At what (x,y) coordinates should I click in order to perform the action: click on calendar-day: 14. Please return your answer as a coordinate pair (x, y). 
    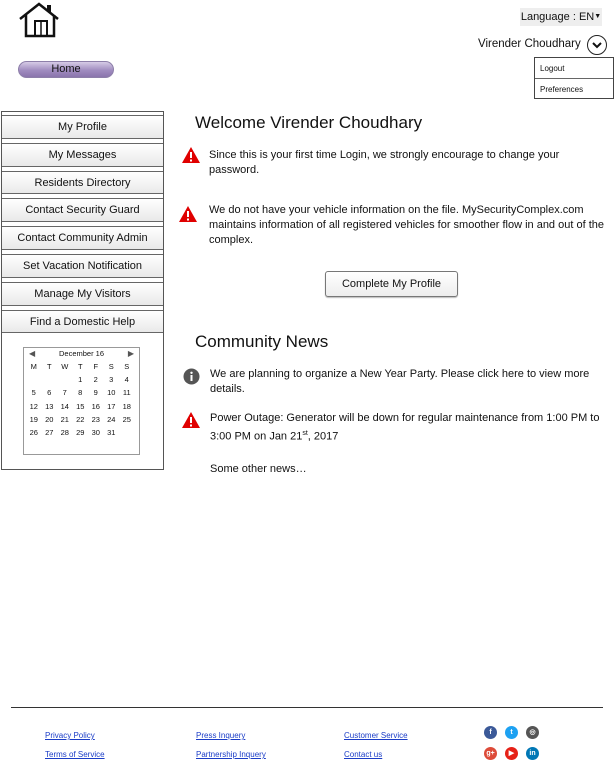
    Looking at the image, I should click on (65, 406).